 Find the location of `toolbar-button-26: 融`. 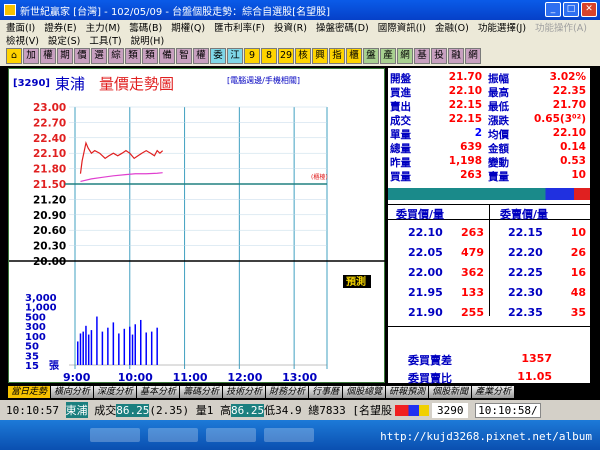

toolbar-button-26: 融 is located at coordinates (456, 56).